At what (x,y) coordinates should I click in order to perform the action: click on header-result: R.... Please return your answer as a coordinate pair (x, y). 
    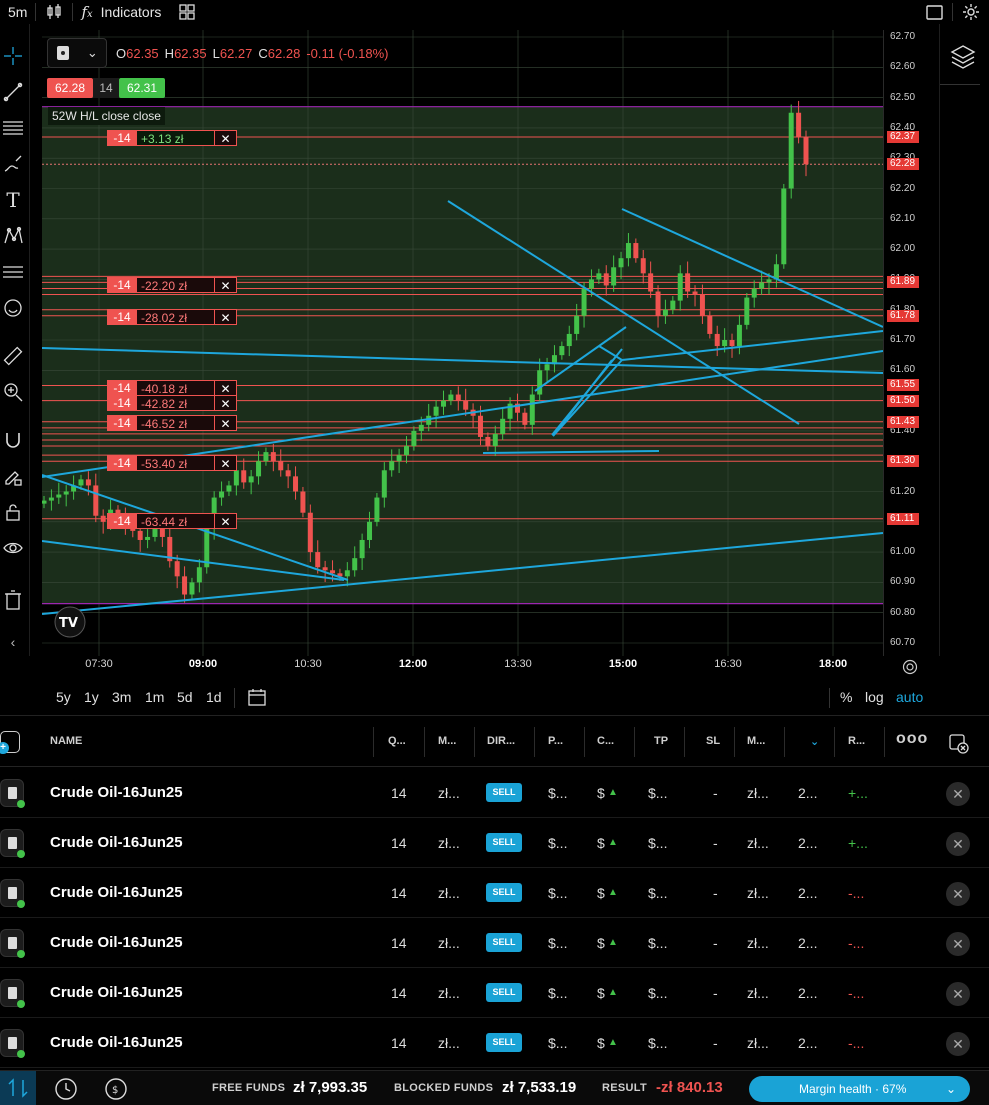
    Looking at the image, I should click on (856, 741).